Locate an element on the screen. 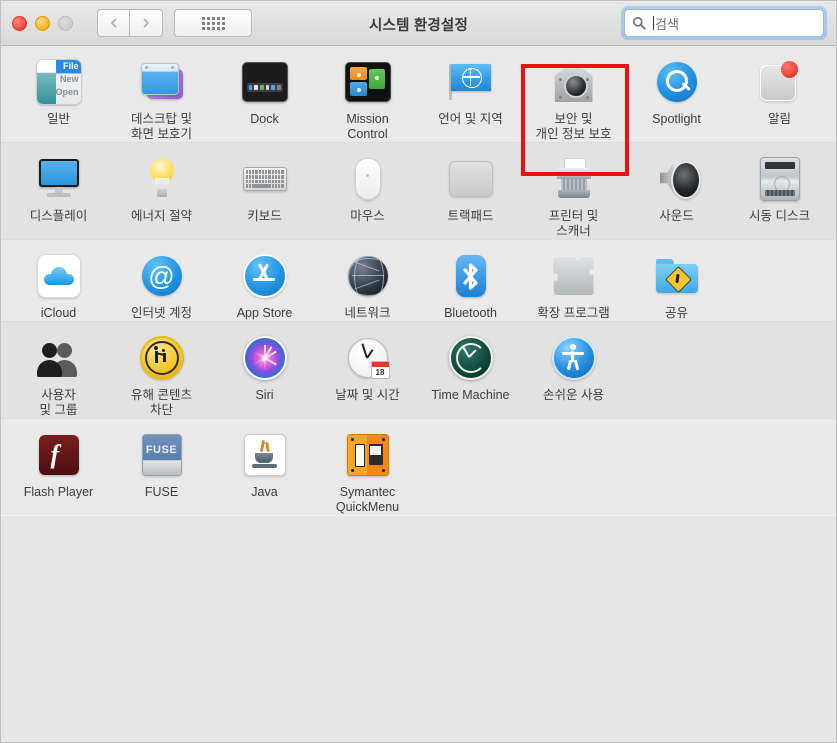 The height and width of the screenshot is (743, 837). pref-item-parental-controls: 유해 콘텐츠 차단 is located at coordinates (161, 370).